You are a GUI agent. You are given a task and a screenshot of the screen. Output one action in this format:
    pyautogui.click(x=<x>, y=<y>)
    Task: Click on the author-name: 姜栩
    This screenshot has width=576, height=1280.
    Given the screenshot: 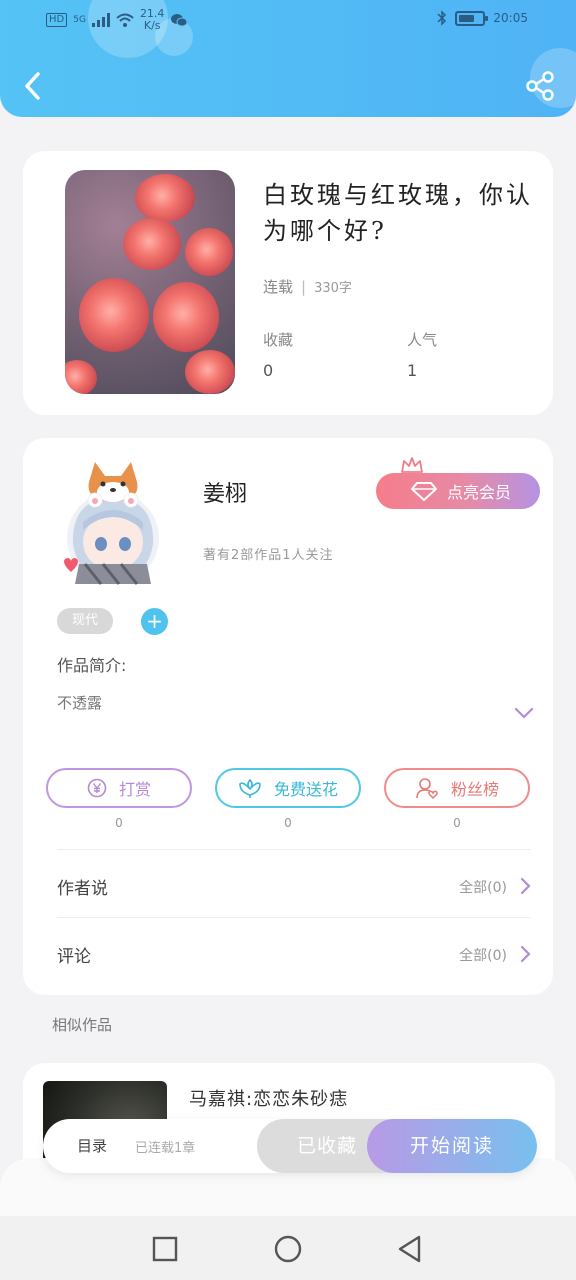 What is the action you would take?
    pyautogui.click(x=225, y=492)
    